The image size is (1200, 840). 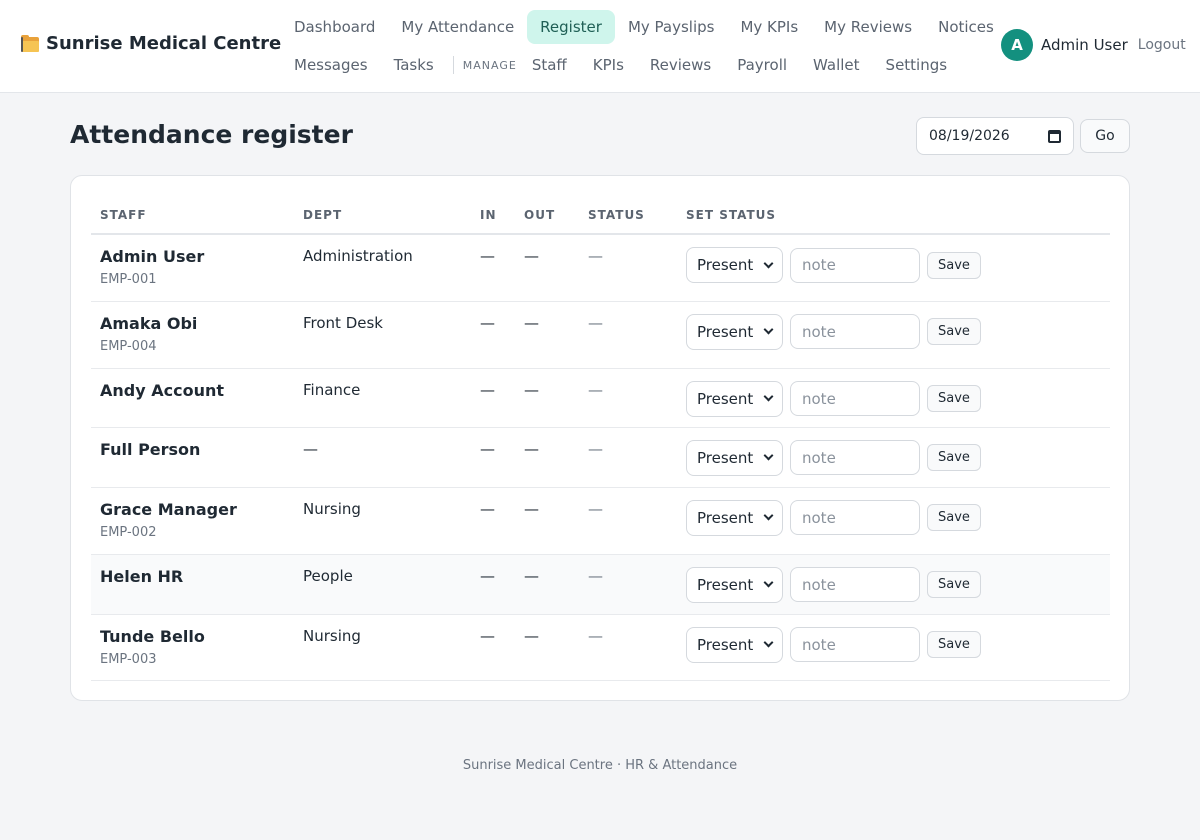 I want to click on header-out: OUT, so click(x=547, y=215).